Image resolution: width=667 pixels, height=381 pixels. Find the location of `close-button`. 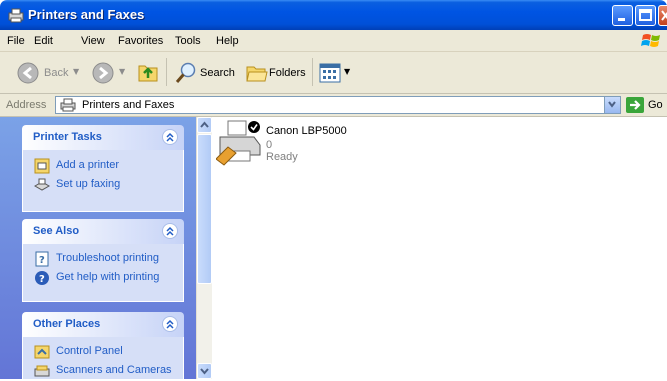

close-button is located at coordinates (662, 15).